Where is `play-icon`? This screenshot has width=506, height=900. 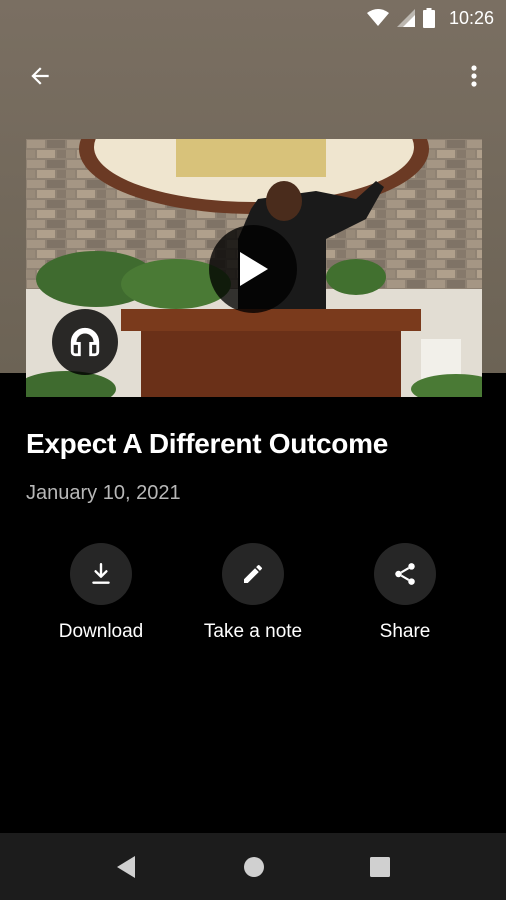 play-icon is located at coordinates (254, 269).